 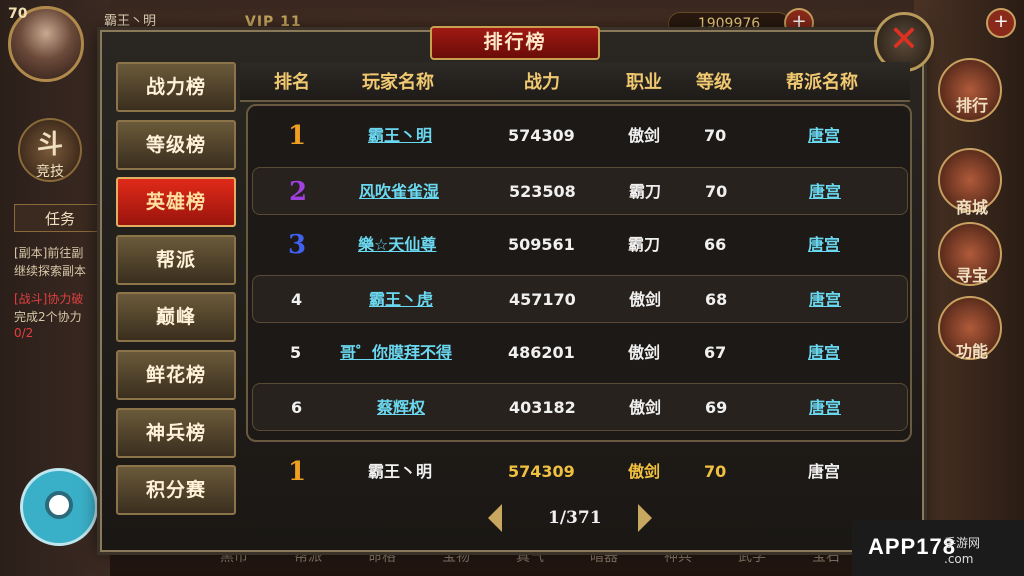 I want to click on add-currency-button: +, so click(x=1001, y=23).